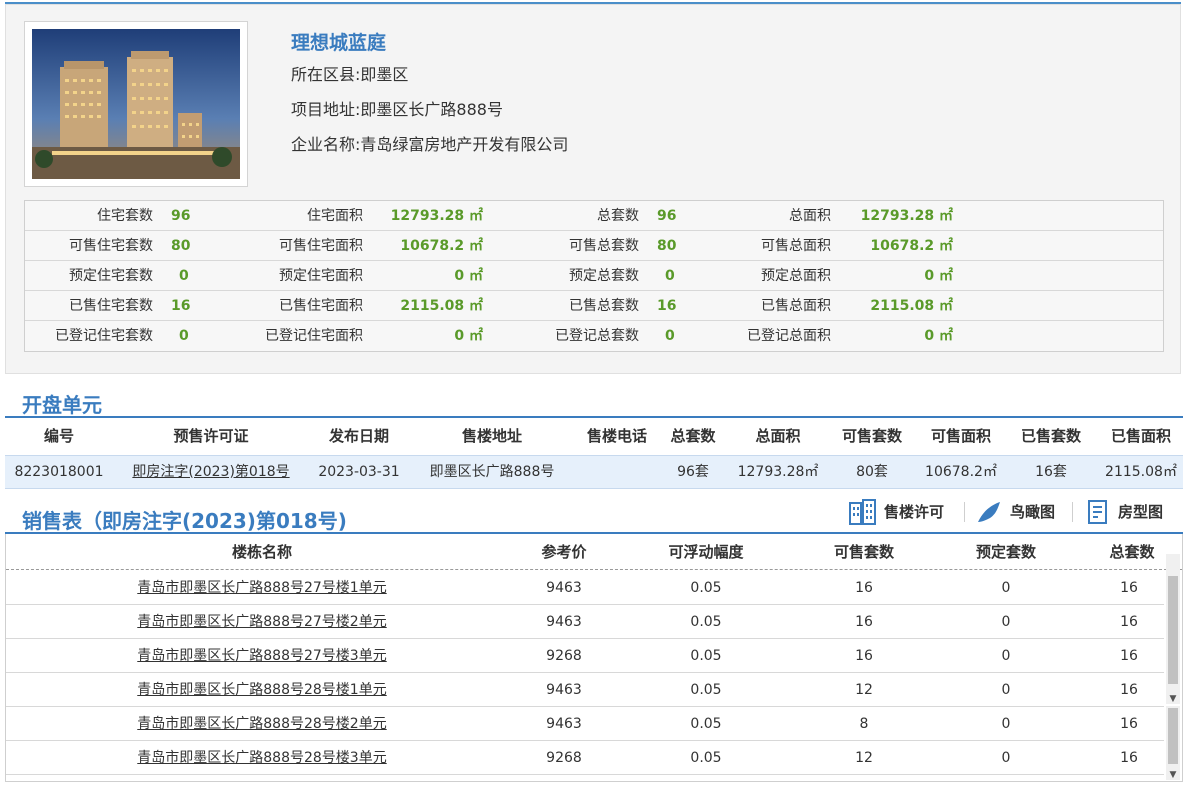 The image size is (1188, 800). What do you see at coordinates (778, 472) in the screenshot?
I see `total-area: 12793.28㎡` at bounding box center [778, 472].